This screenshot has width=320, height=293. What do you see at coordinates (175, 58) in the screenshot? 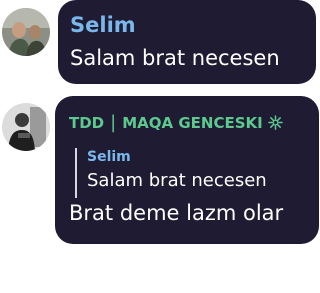
I see `message-text: Salam brat necesen` at bounding box center [175, 58].